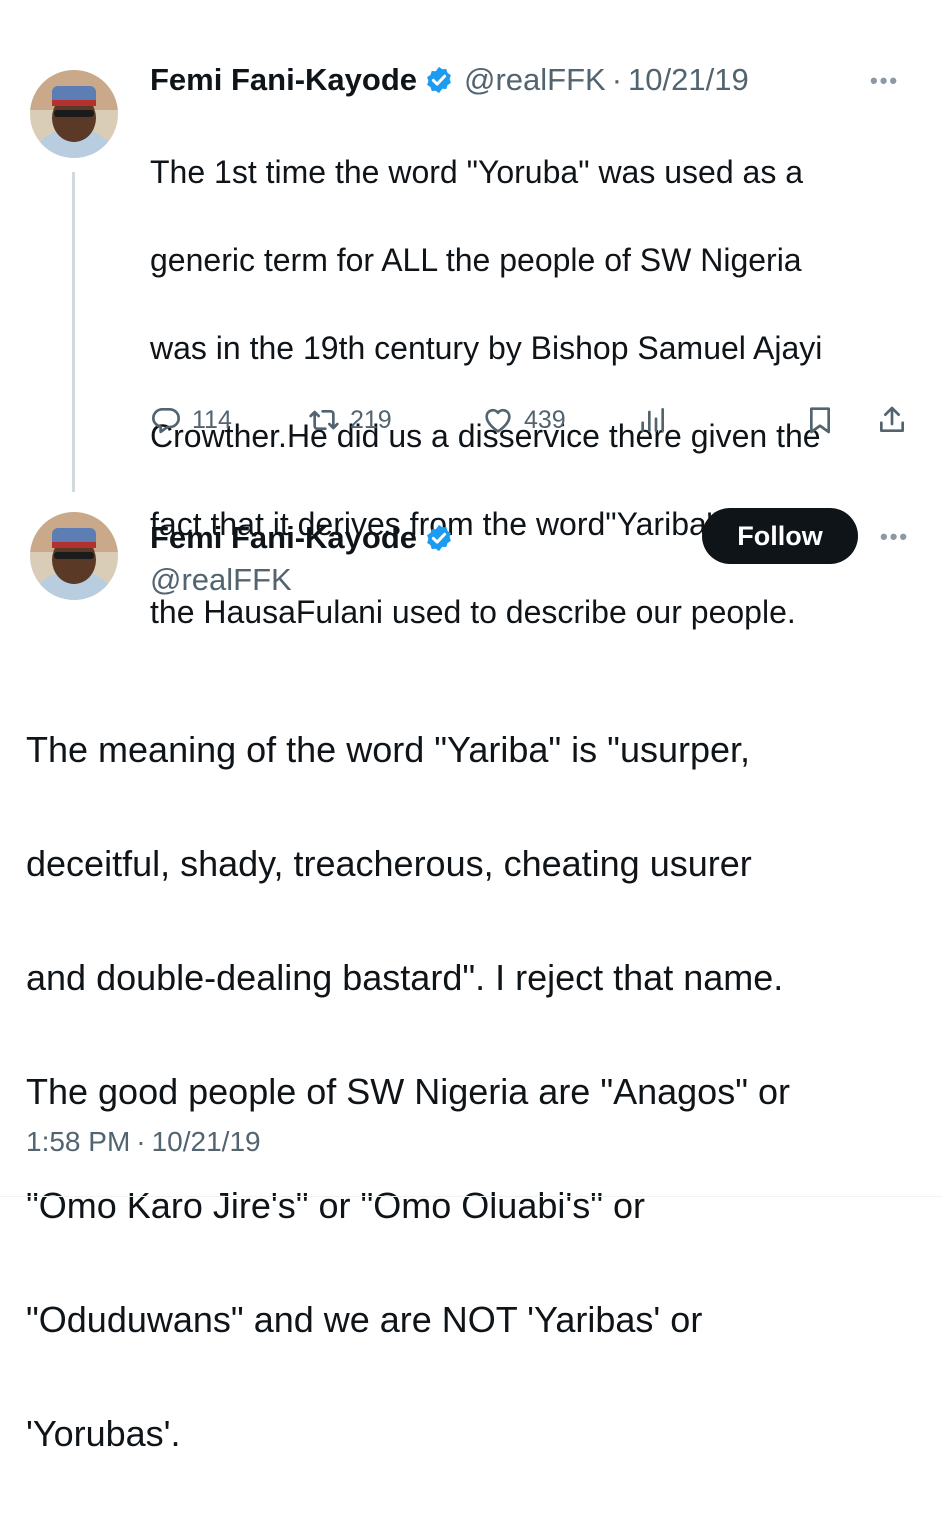  I want to click on like-button: 439, so click(524, 420).